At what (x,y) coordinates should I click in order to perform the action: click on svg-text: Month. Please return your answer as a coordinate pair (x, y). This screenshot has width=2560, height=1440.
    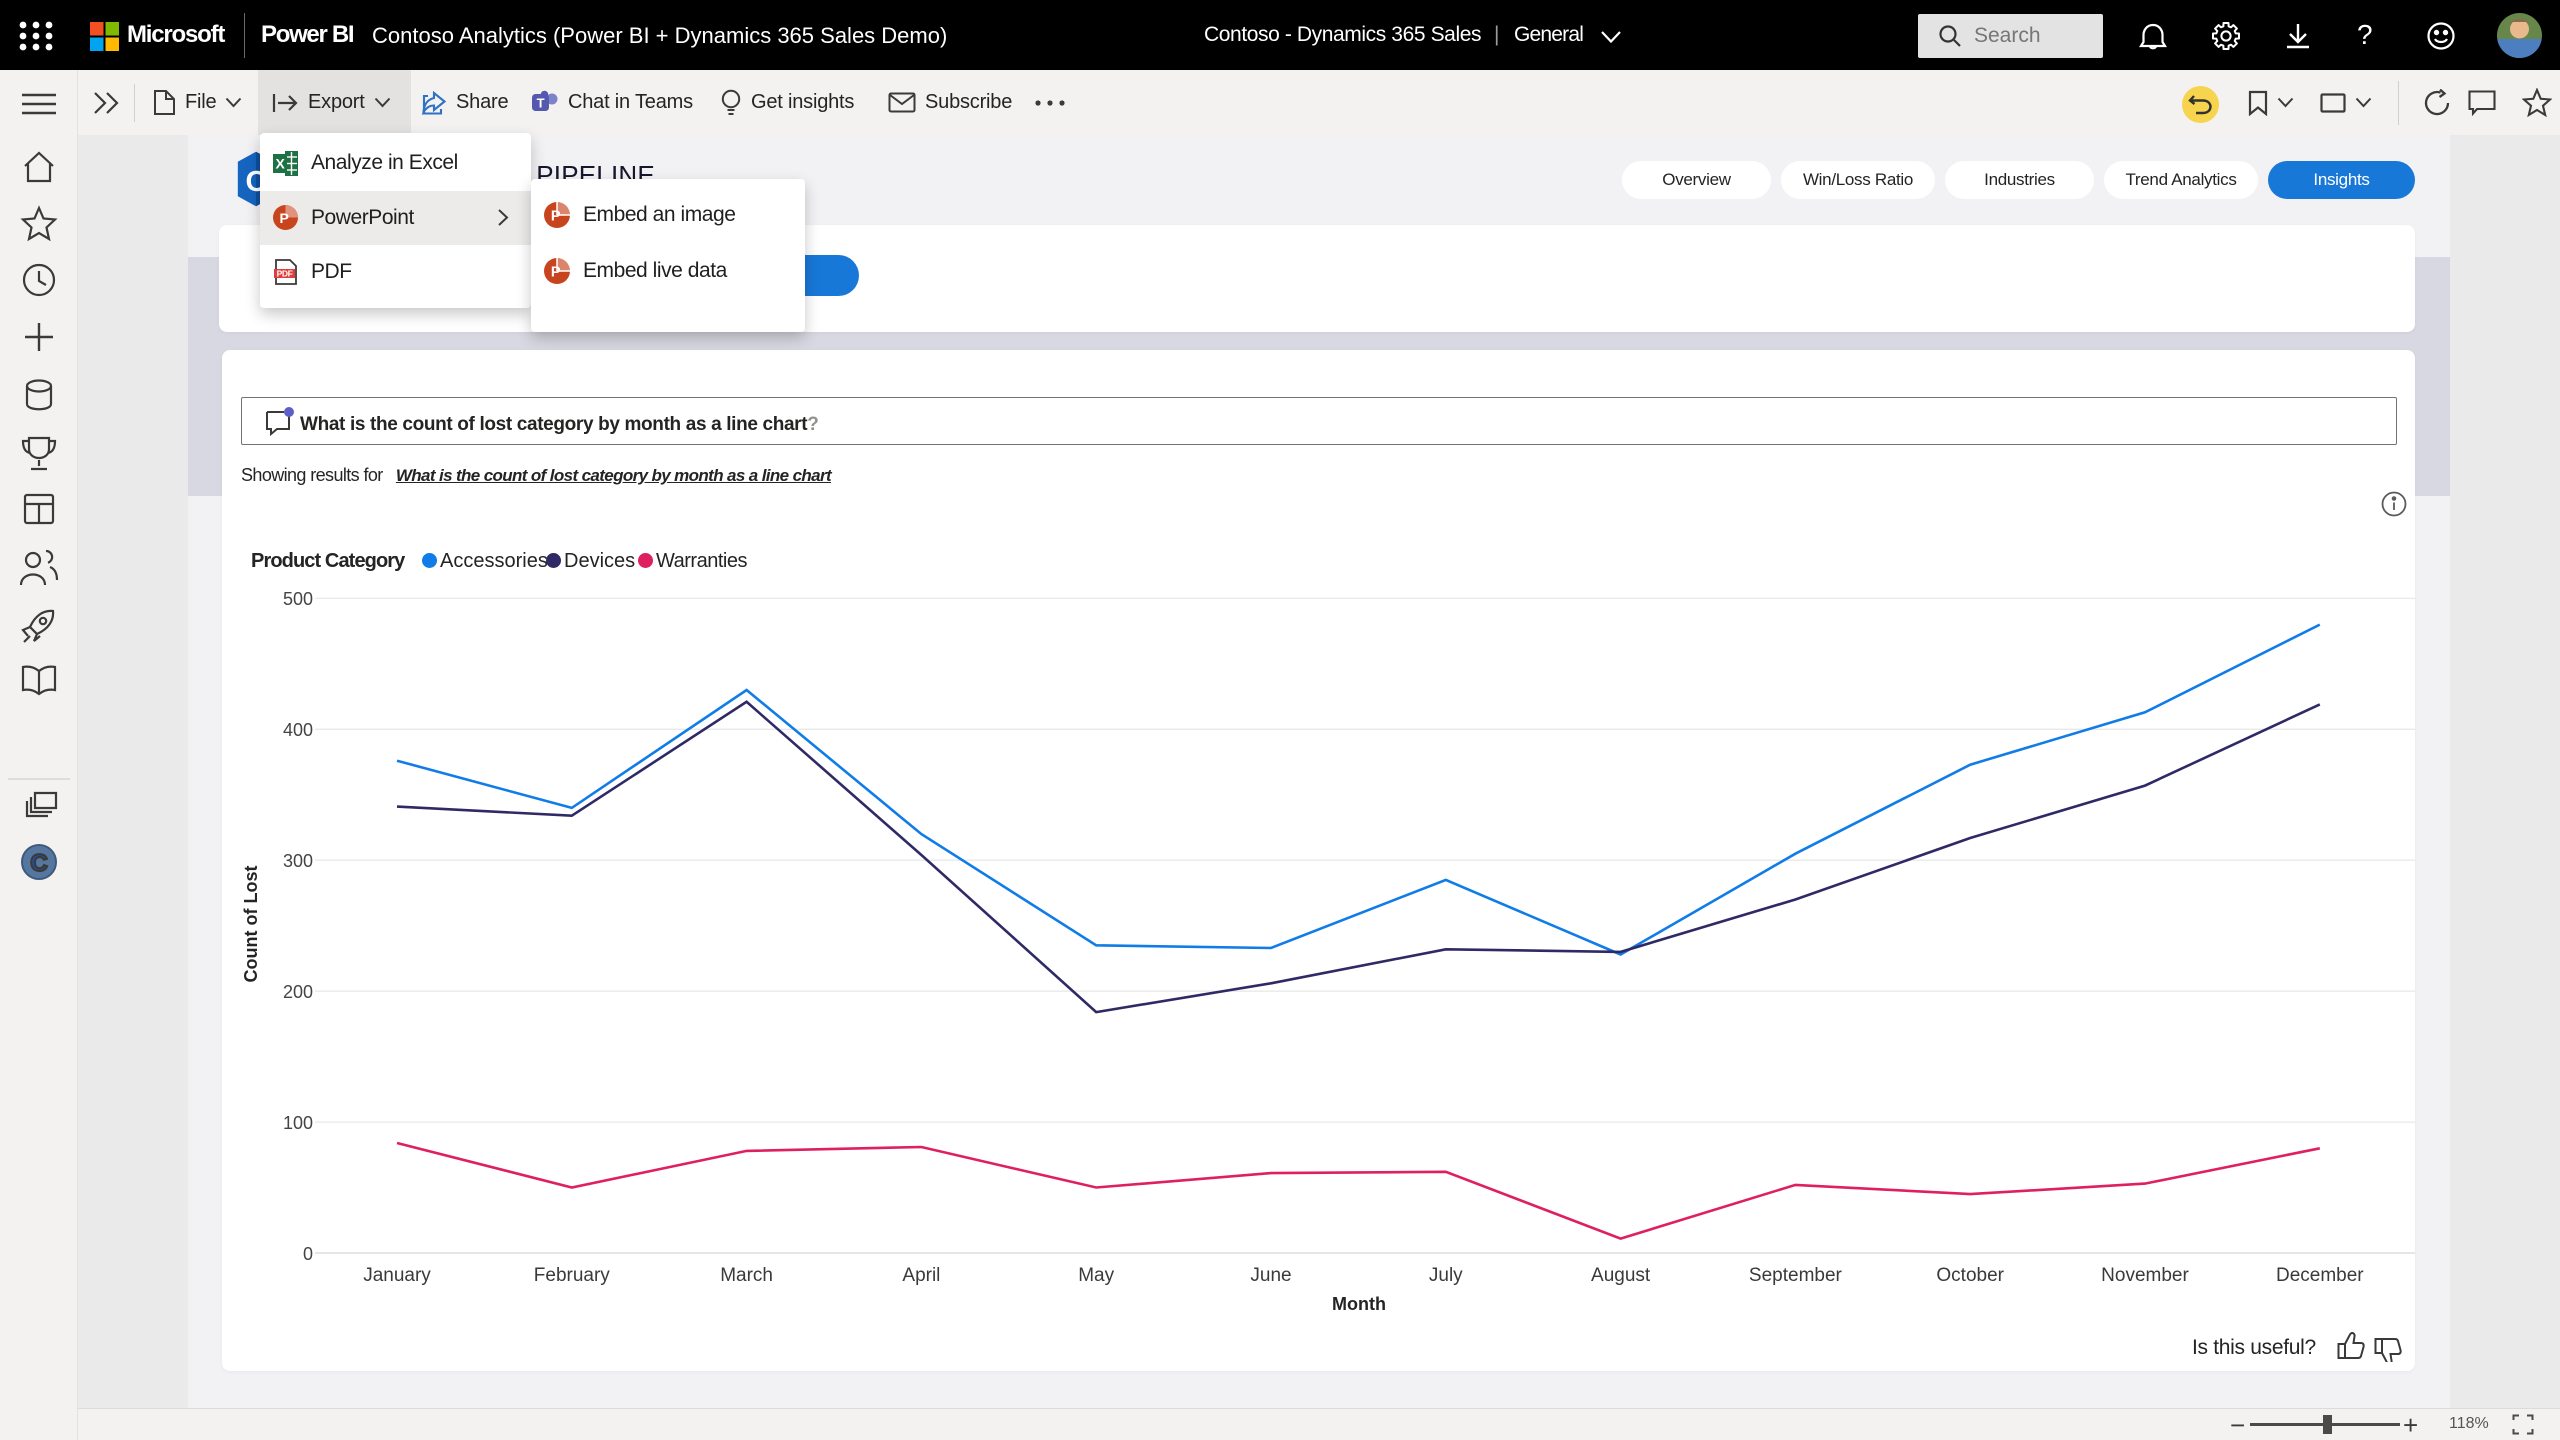
    Looking at the image, I should click on (1359, 1304).